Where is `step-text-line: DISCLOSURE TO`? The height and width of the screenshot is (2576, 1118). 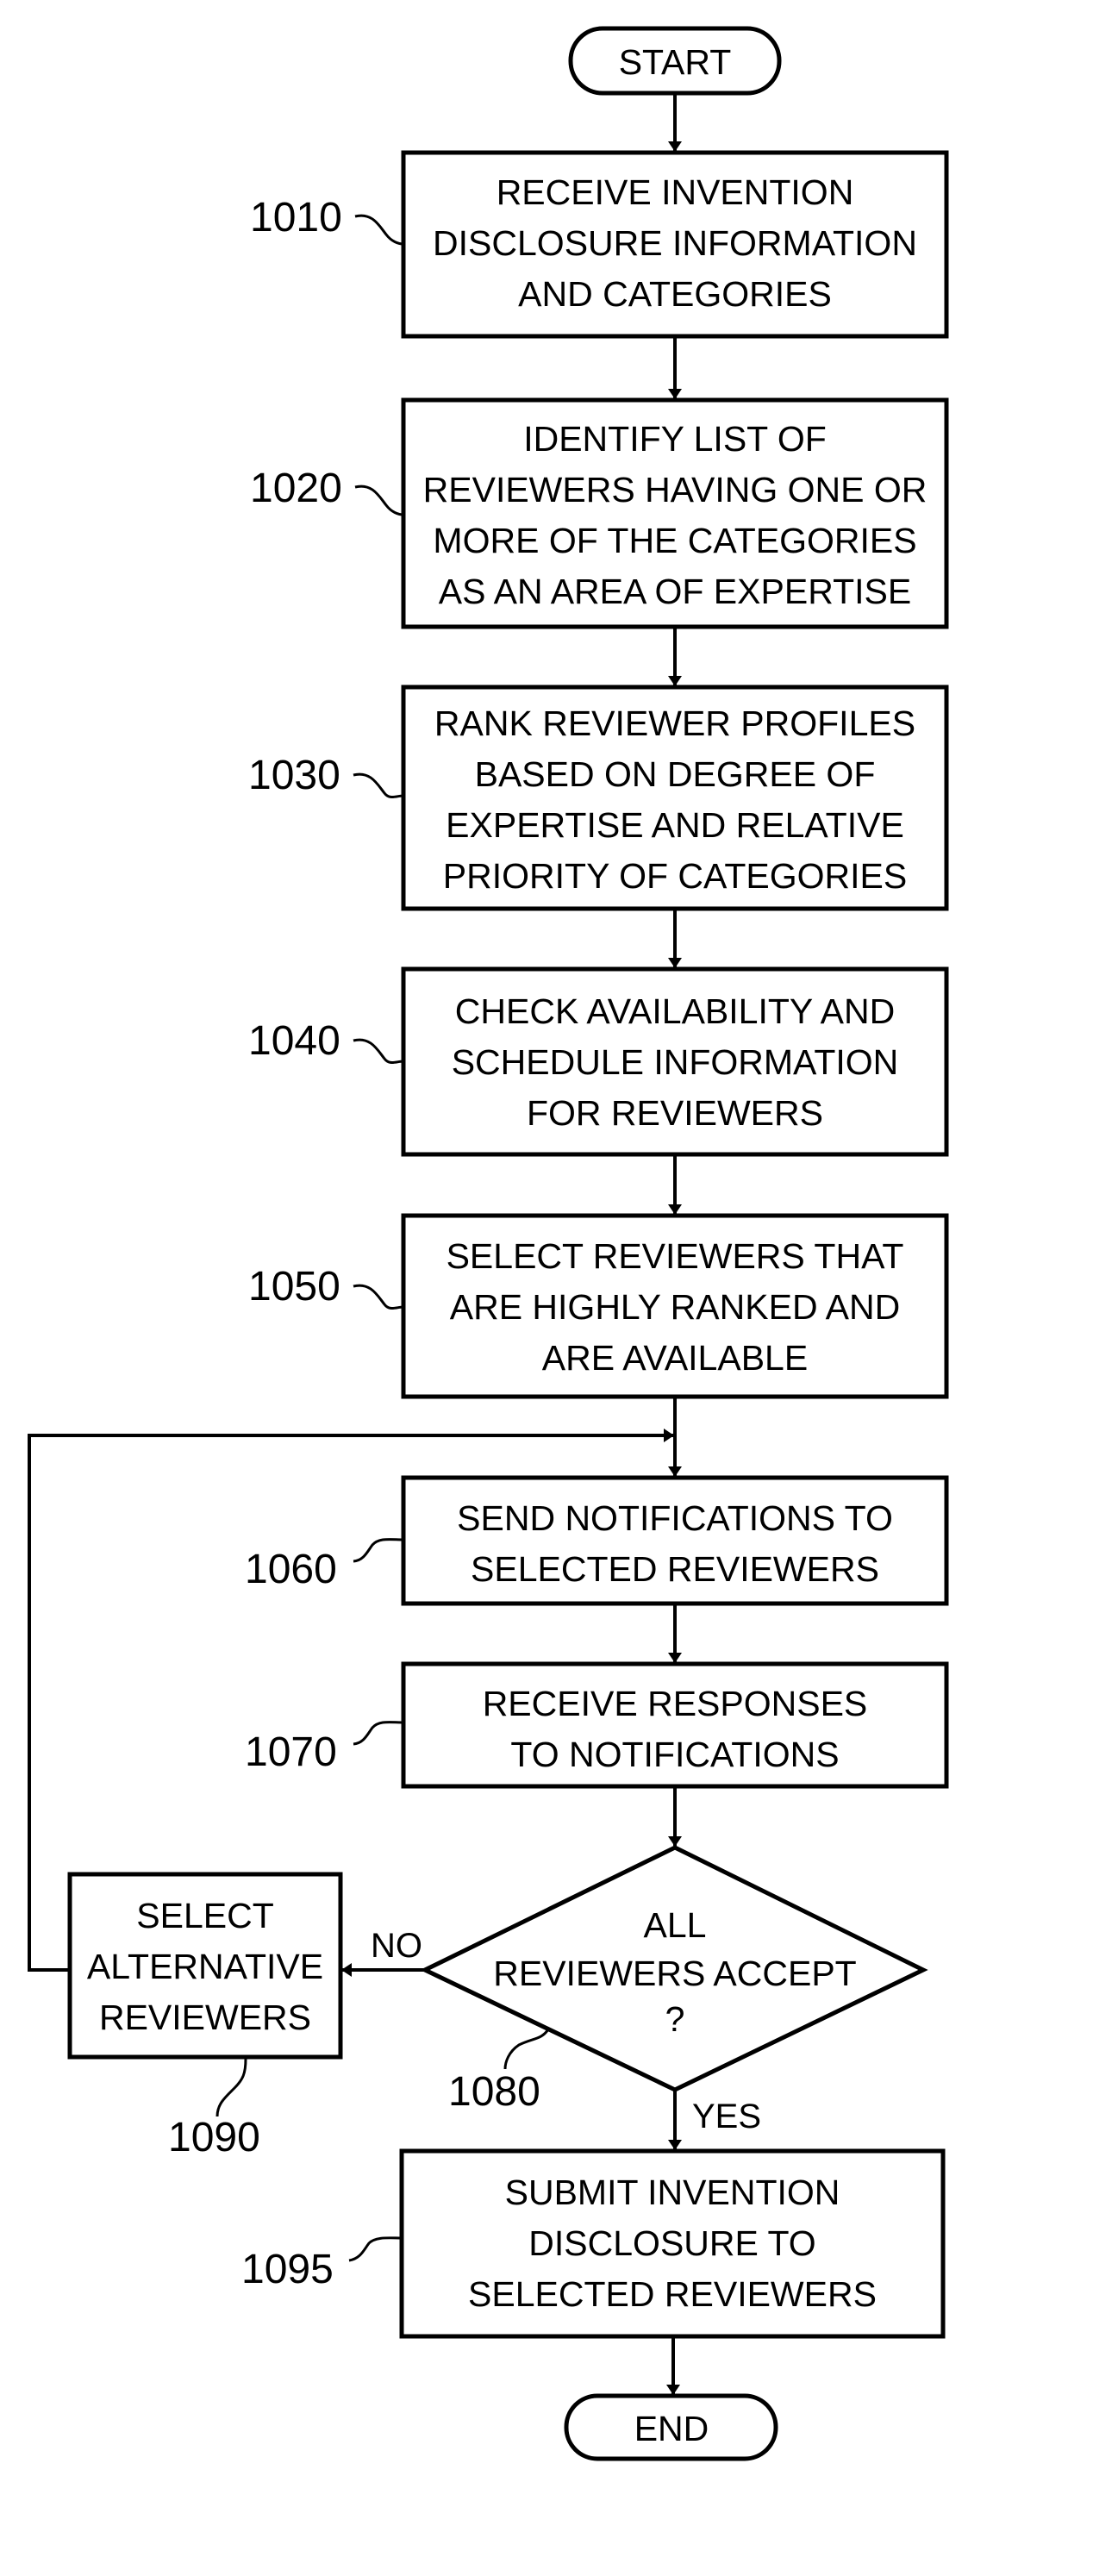 step-text-line: DISCLOSURE TO is located at coordinates (671, 2243).